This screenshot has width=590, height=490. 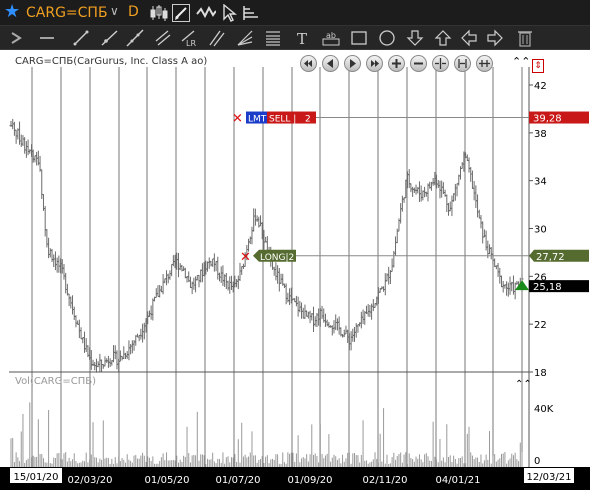 I want to click on star-icon: ★, so click(x=12, y=12).